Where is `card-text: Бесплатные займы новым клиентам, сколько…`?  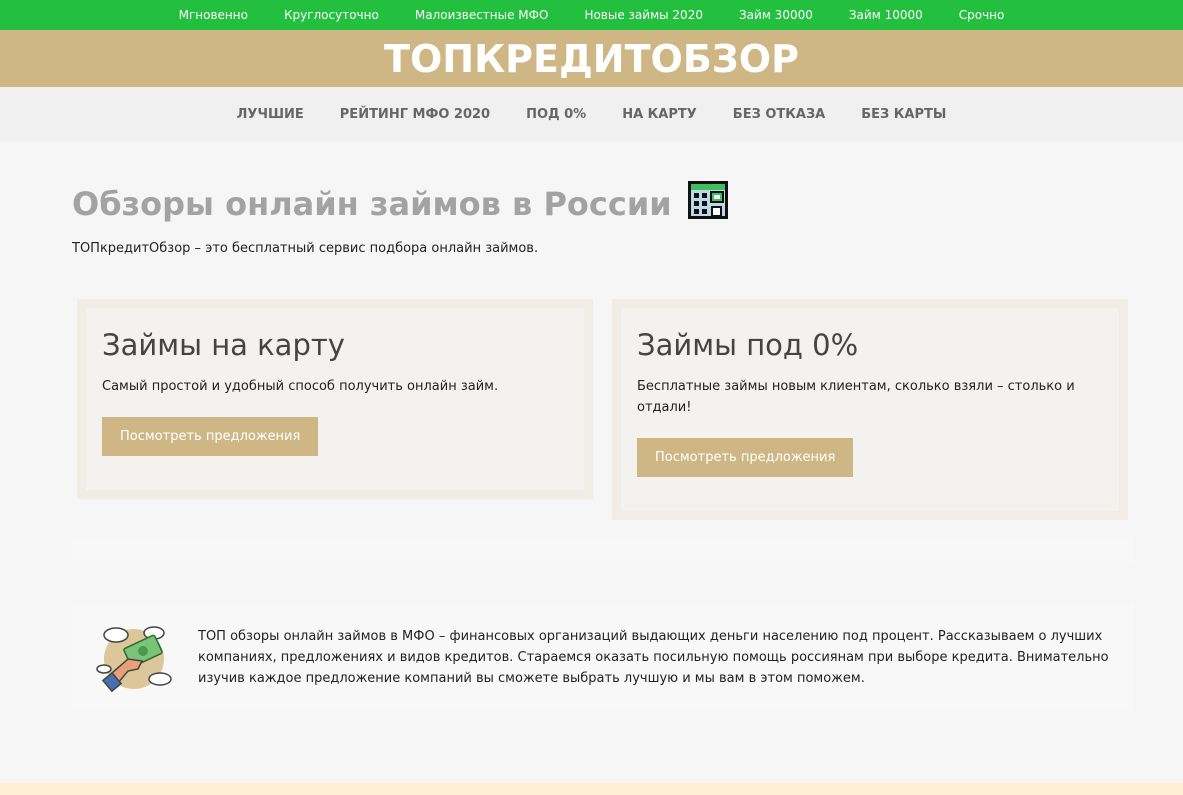 card-text: Бесплатные займы новым клиентам, сколько… is located at coordinates (856, 397).